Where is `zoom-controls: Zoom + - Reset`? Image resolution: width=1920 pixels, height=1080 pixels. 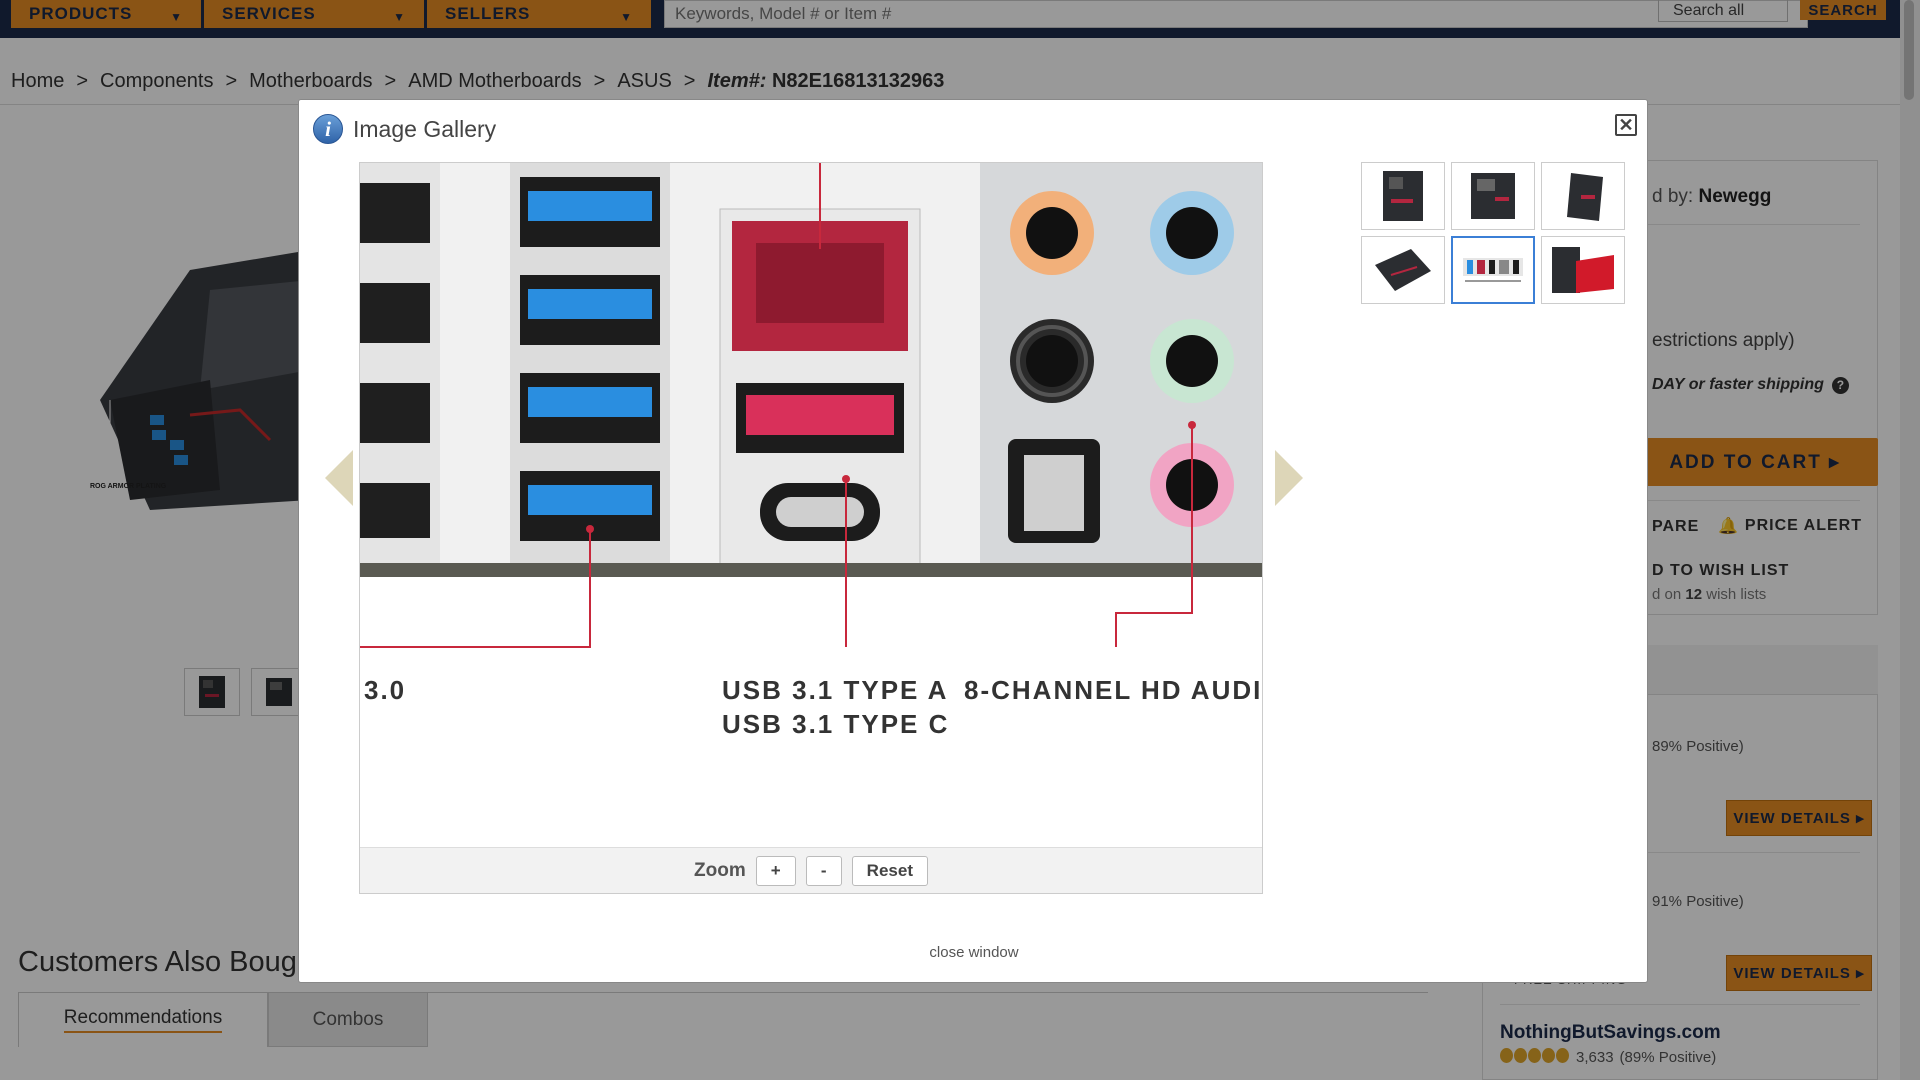 zoom-controls: Zoom + - Reset is located at coordinates (811, 870).